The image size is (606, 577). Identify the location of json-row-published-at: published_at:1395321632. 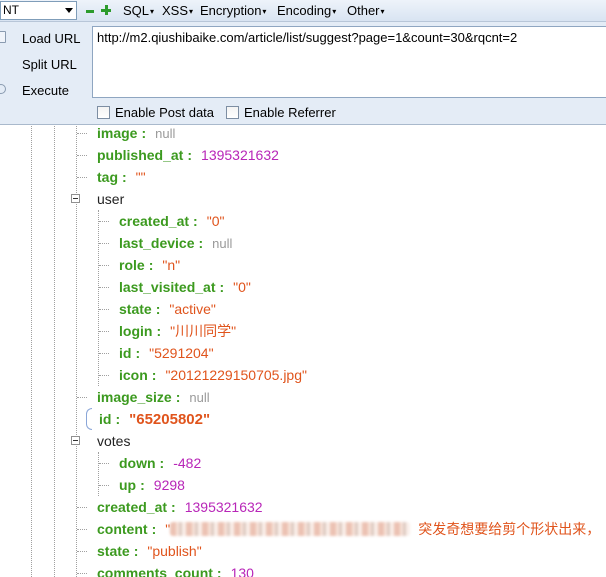
(188, 155).